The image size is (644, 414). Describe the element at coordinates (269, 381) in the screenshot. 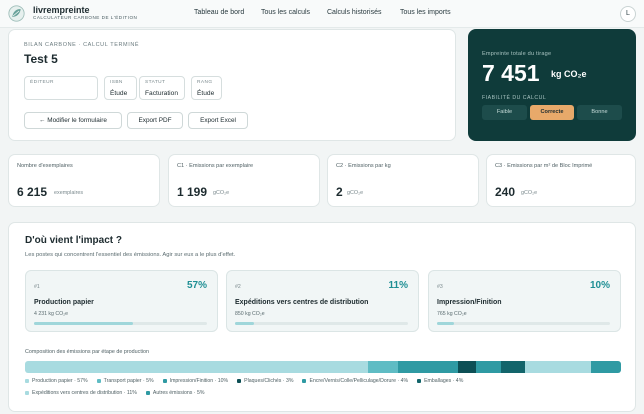

I see `legend-label: Plaques/Clichés · 3%` at that location.